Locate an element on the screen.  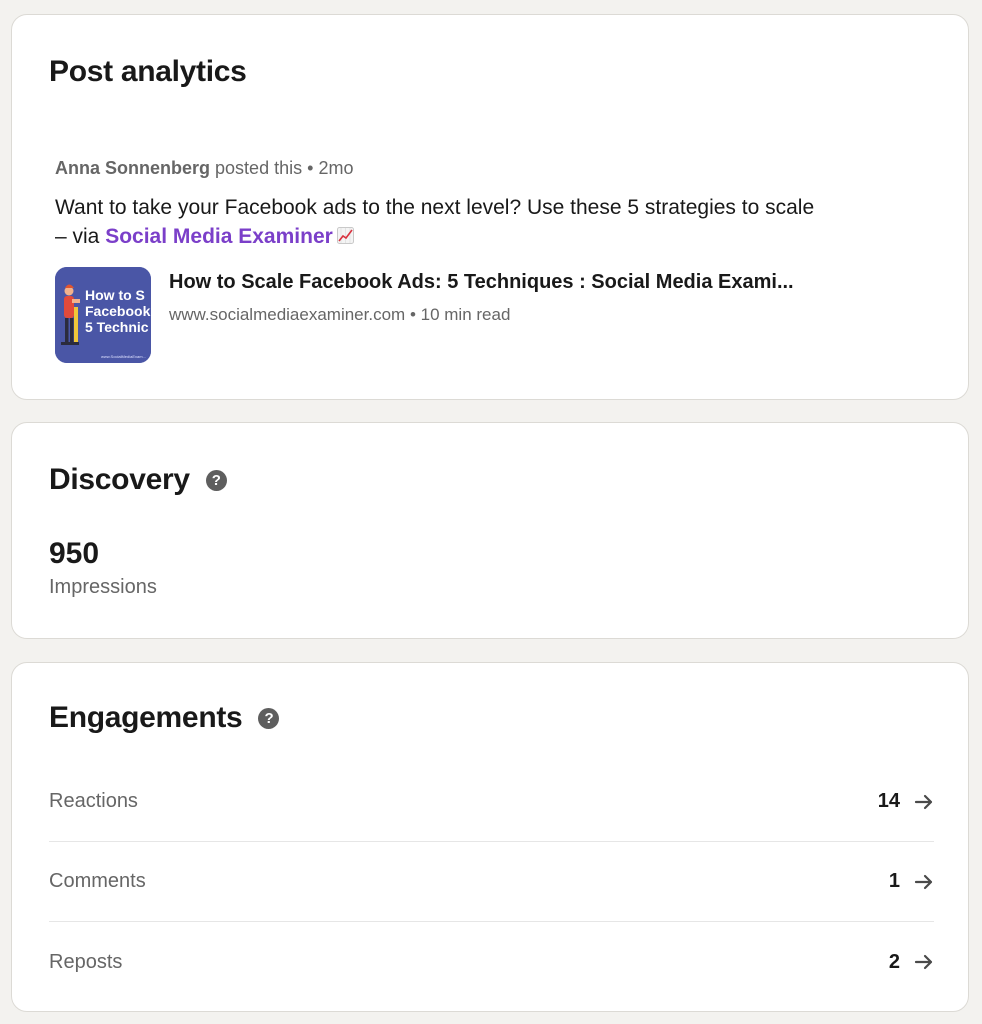
article-read-time: 10 min read is located at coordinates (465, 314).